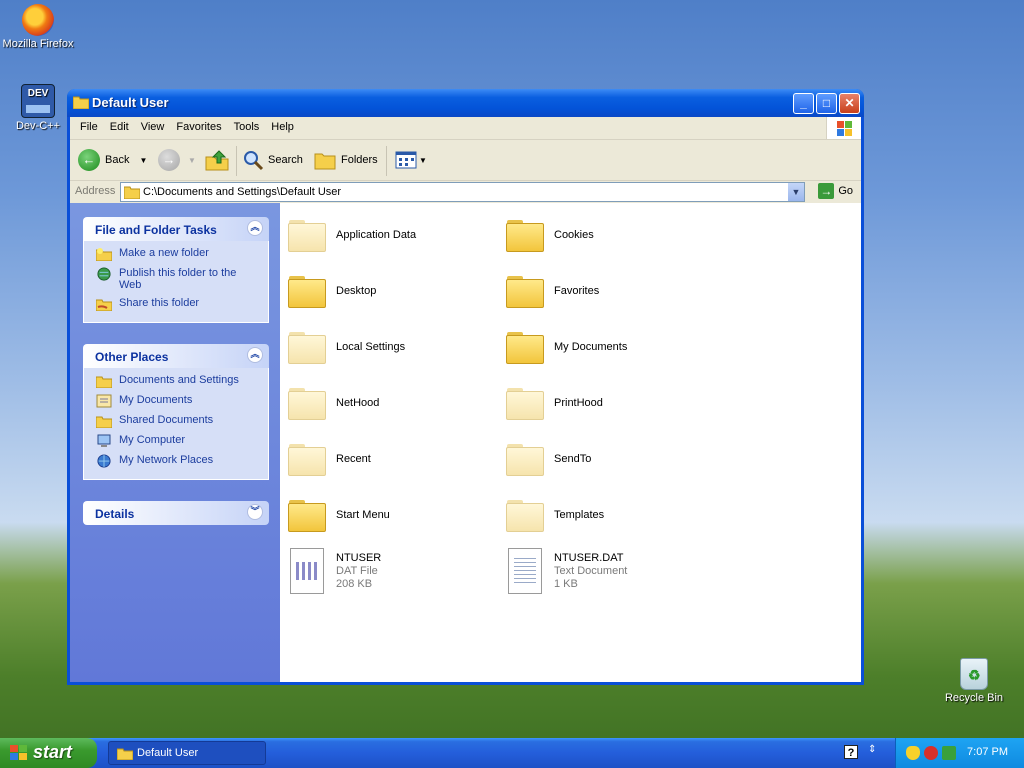  What do you see at coordinates (590, 571) in the screenshot?
I see `item-text: NTUSER.DAT Text Document 1 KB` at bounding box center [590, 571].